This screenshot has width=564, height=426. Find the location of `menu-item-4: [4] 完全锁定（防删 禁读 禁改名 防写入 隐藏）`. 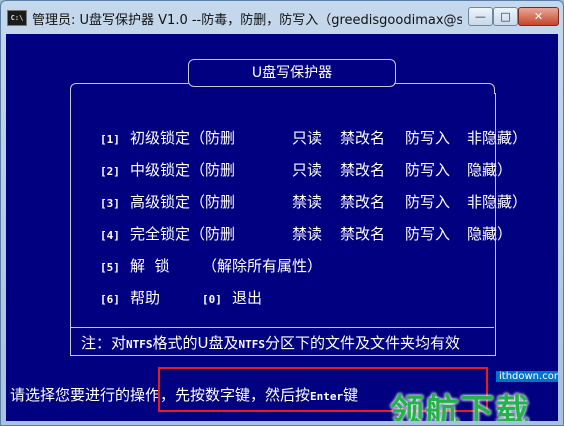

menu-item-4: [4] 完全锁定（防删 禁读 禁改名 防写入 隐藏） is located at coordinates (306, 233).